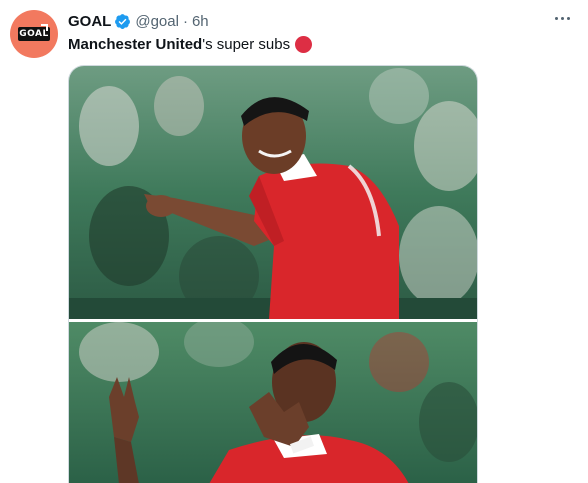  Describe the element at coordinates (123, 21) in the screenshot. I see `verified-badge-icon` at that location.